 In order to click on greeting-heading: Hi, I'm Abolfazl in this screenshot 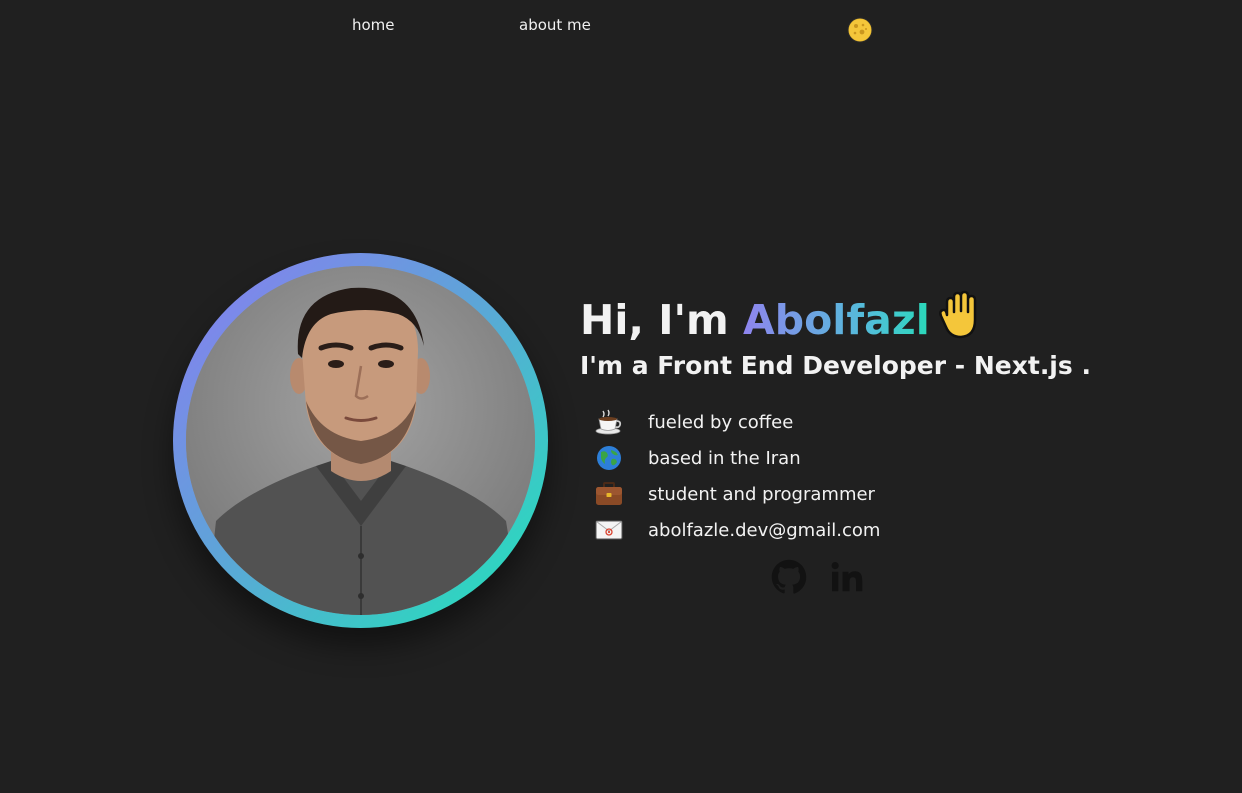, I will do `click(782, 319)`.